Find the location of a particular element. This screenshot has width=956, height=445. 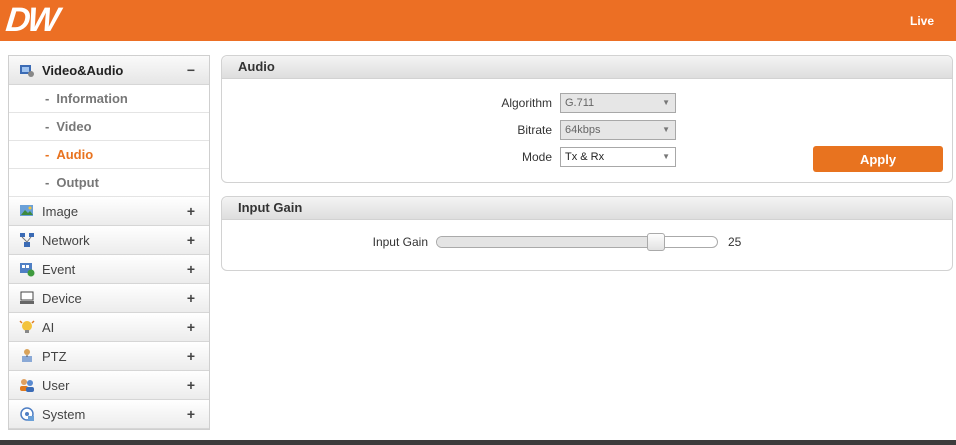

sidebar-group-network: Network + is located at coordinates (109, 240).